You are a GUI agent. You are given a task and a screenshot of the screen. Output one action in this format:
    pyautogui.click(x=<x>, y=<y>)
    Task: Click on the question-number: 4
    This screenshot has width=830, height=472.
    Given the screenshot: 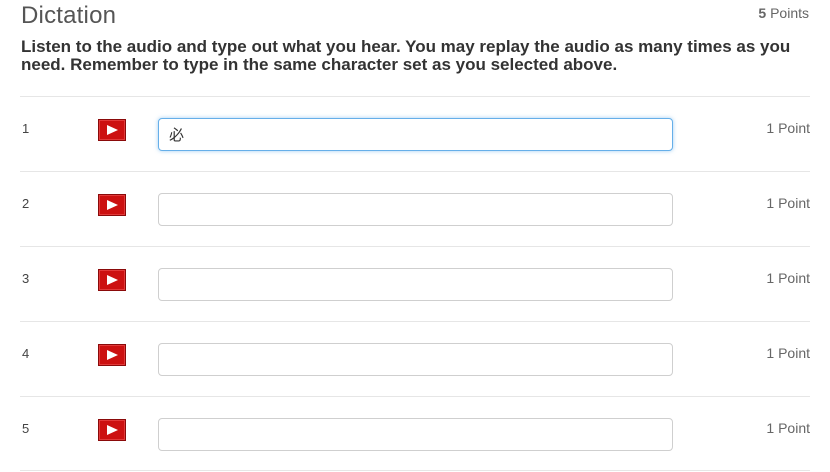 What is the action you would take?
    pyautogui.click(x=26, y=353)
    